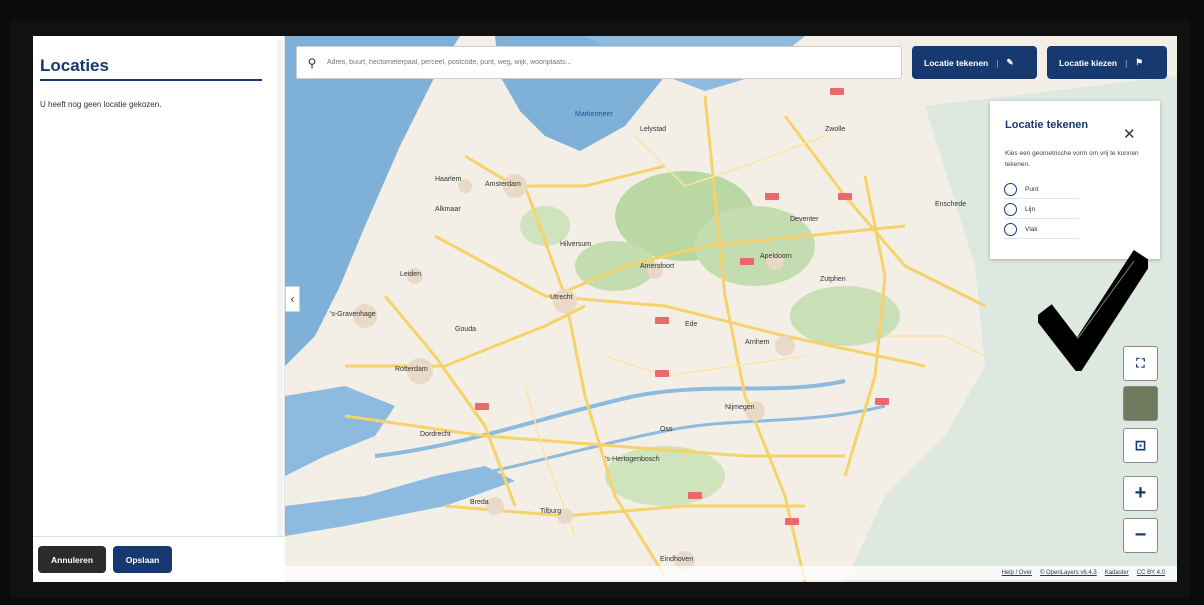 The width and height of the screenshot is (1204, 605). I want to click on option-lijn: Lijn, so click(1041, 210).